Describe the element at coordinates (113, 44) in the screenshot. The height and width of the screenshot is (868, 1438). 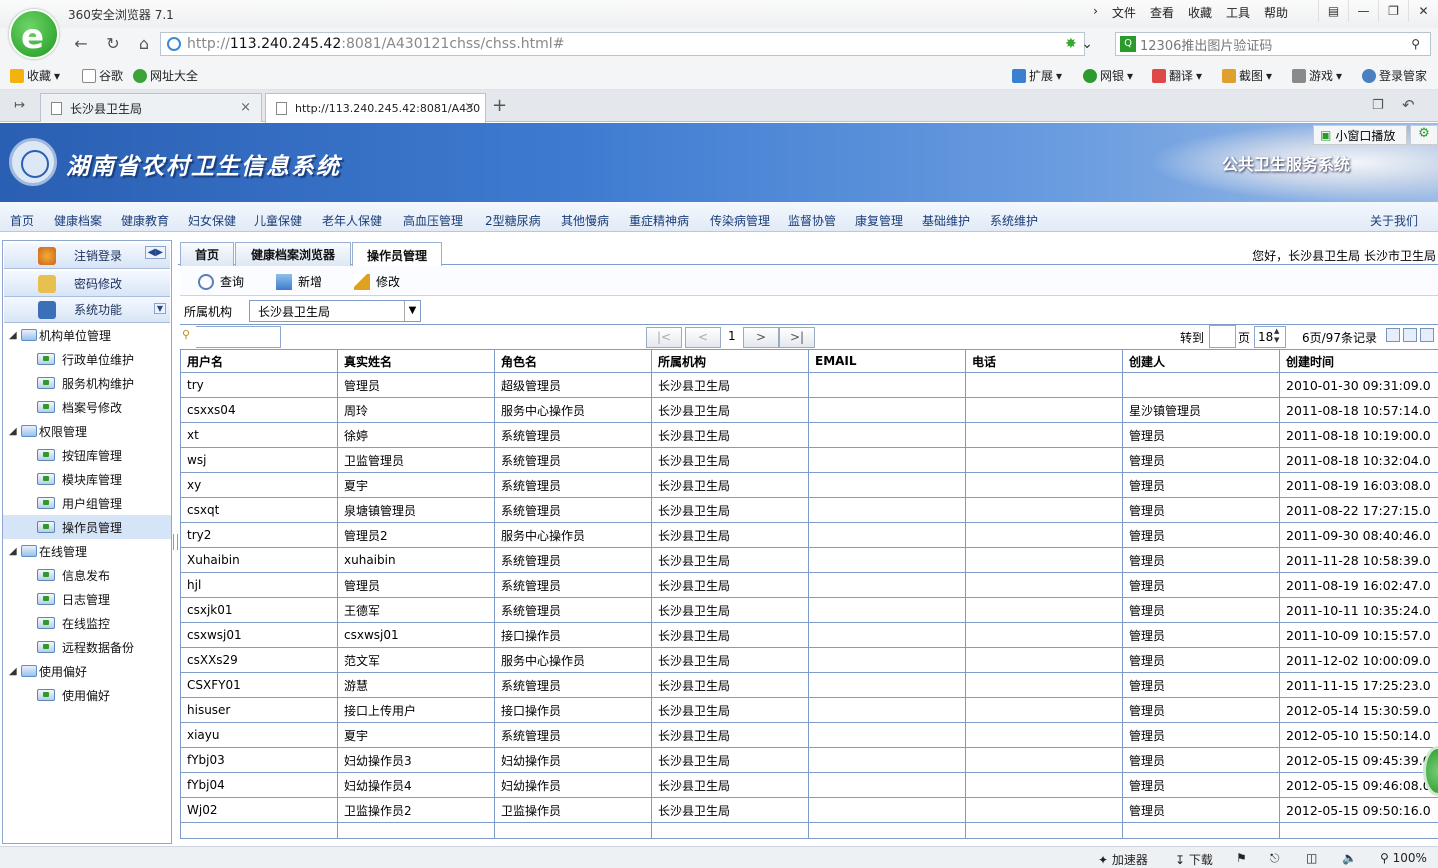
I see `refresh-button: ↻` at that location.